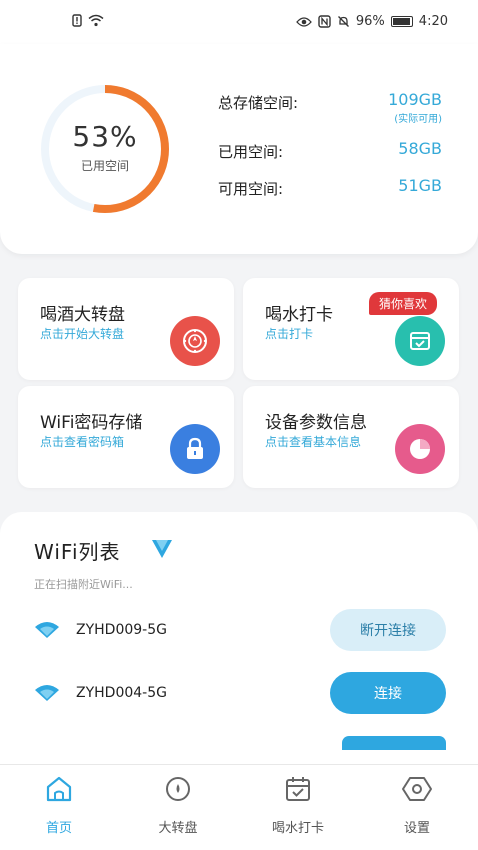 The image size is (478, 850). Describe the element at coordinates (240, 694) in the screenshot. I see `wifi-network-row: ZYHD004-5G 连接` at that location.